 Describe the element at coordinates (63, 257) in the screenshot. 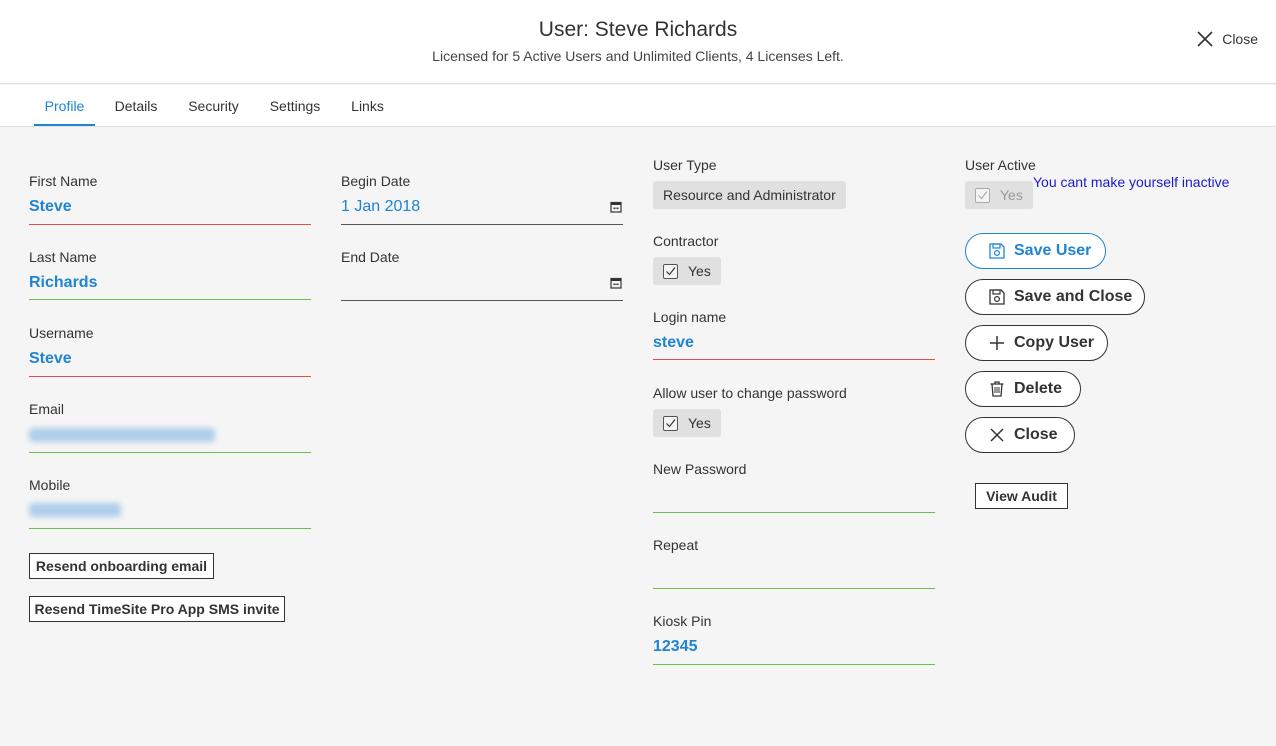

I see `last-name-label: Last Name` at that location.